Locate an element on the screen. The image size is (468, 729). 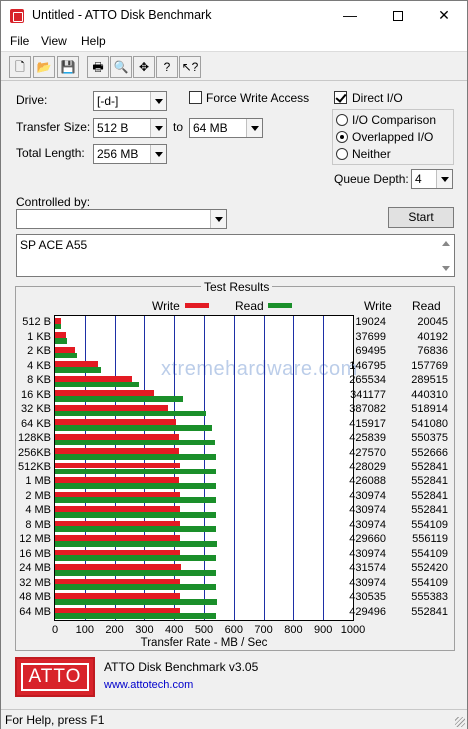
atto-logo-text: ATTO is located at coordinates (55, 677).